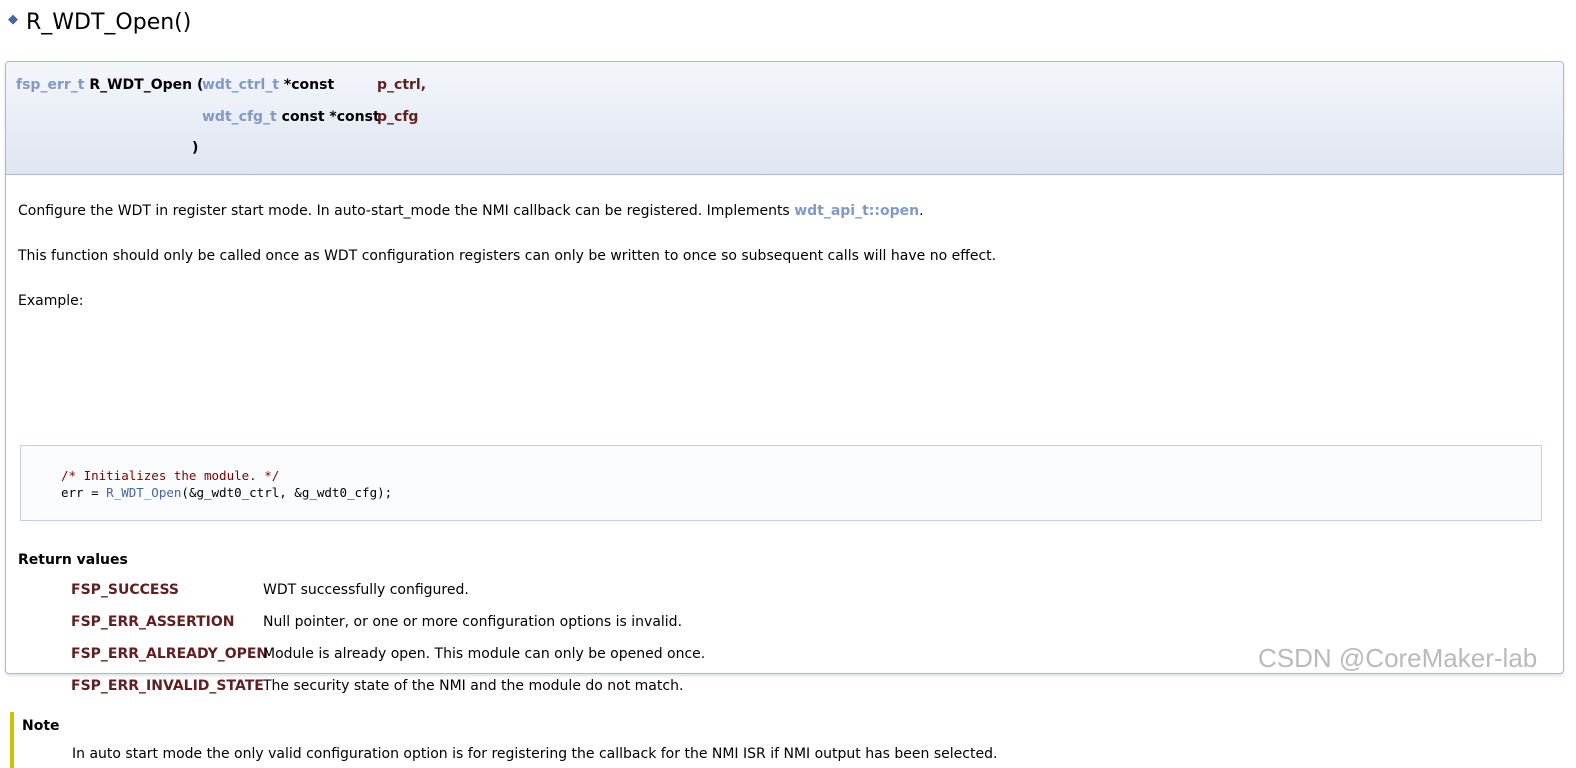 The width and height of the screenshot is (1576, 768). Describe the element at coordinates (141, 85) in the screenshot. I see `function-name: R_WDT_Open` at that location.